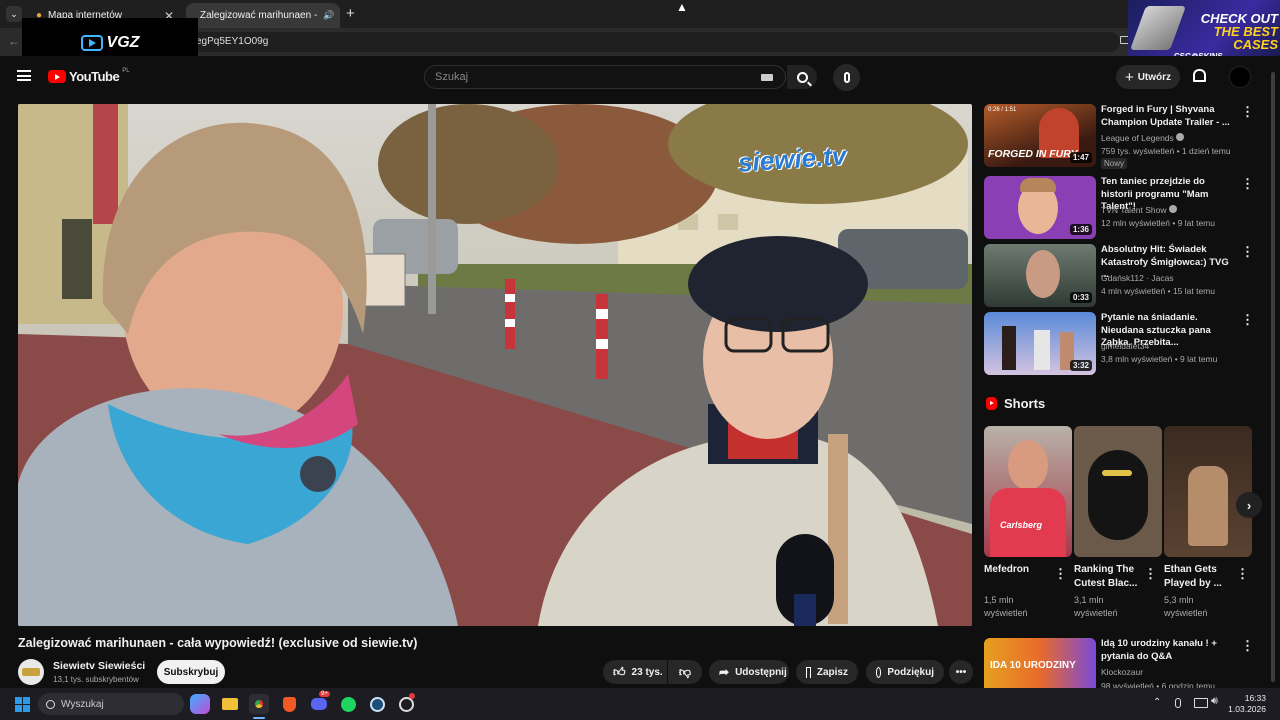 This screenshot has height=720, width=1280. What do you see at coordinates (846, 77) in the screenshot?
I see `voice-search-button` at bounding box center [846, 77].